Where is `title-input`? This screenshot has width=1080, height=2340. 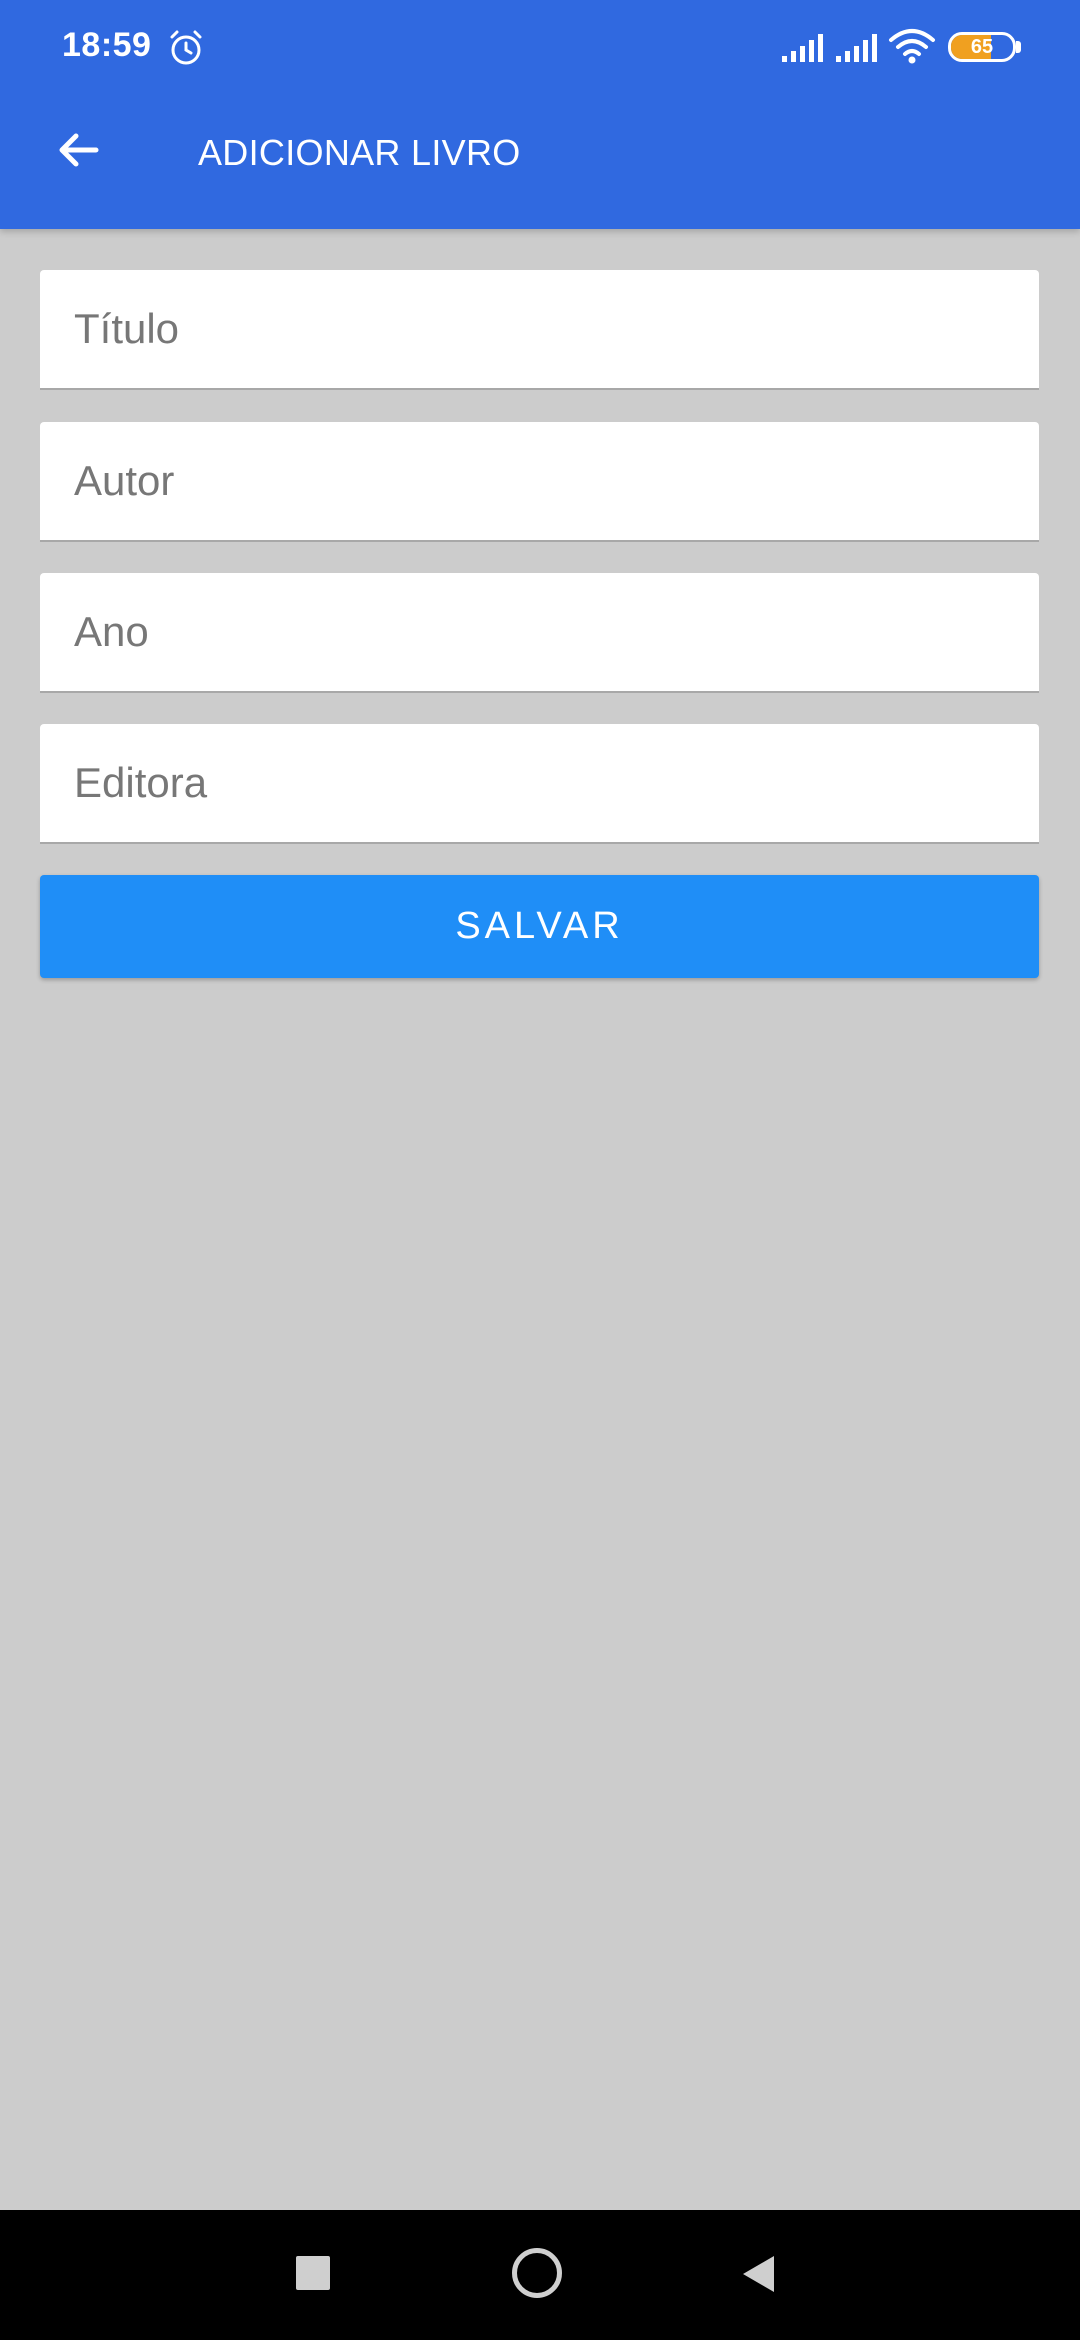 title-input is located at coordinates (539, 329).